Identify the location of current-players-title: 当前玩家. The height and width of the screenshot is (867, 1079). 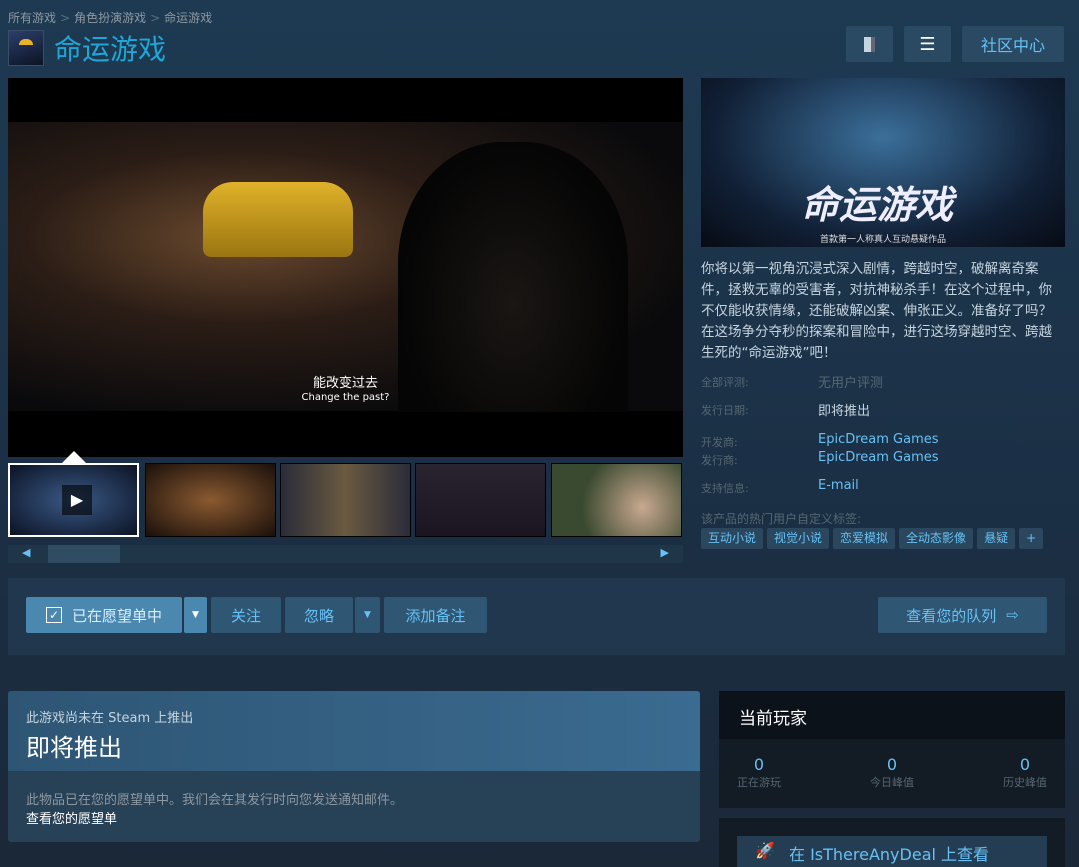
(892, 715).